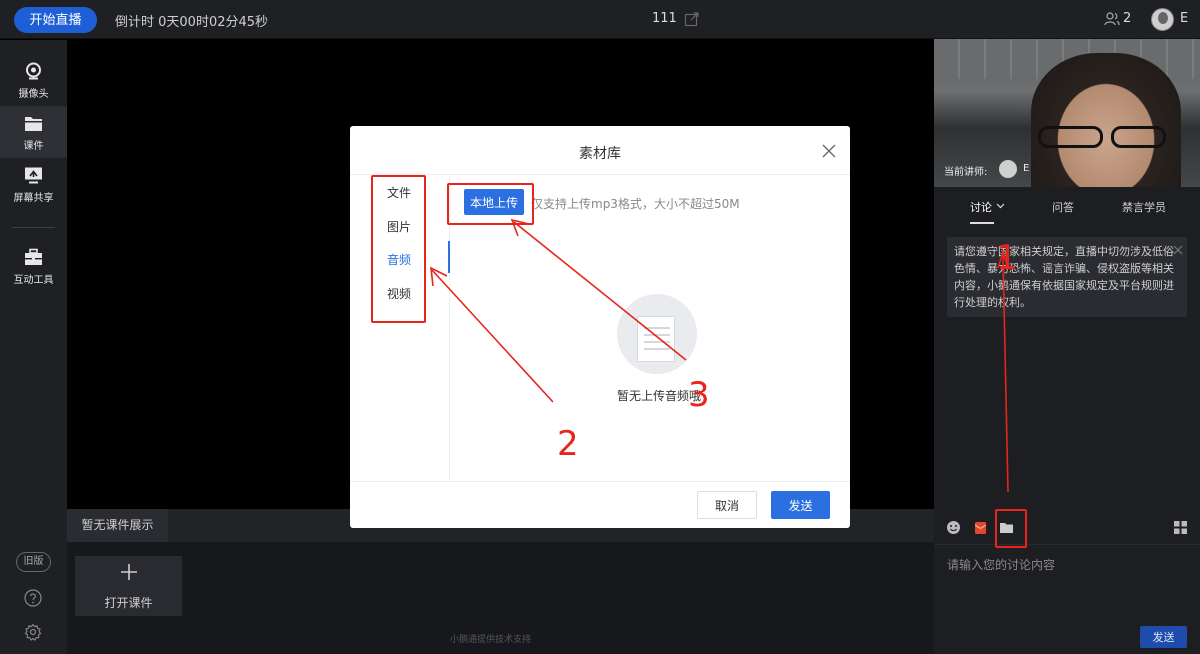 The width and height of the screenshot is (1200, 654). I want to click on chat-send-button: 发送, so click(1163, 637).